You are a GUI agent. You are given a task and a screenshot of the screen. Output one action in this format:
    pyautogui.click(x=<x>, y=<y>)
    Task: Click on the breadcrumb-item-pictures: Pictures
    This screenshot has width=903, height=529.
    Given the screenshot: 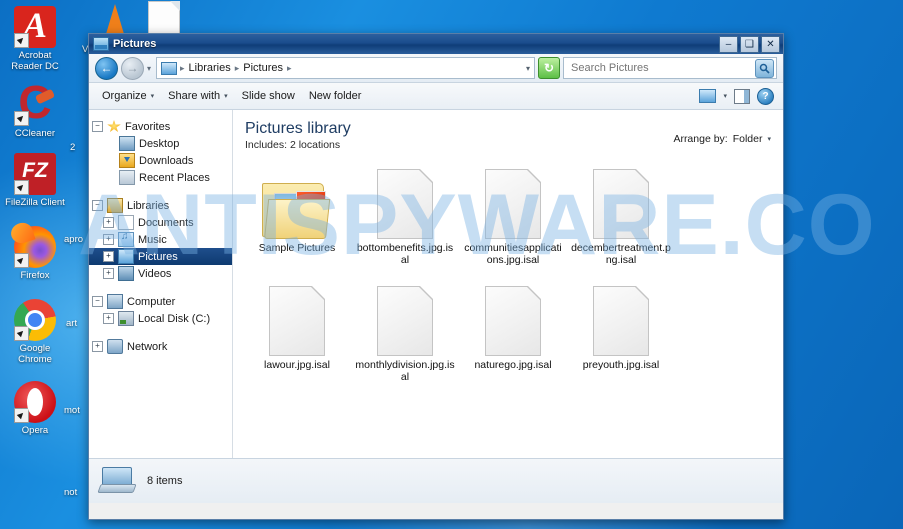 What is the action you would take?
    pyautogui.click(x=263, y=68)
    